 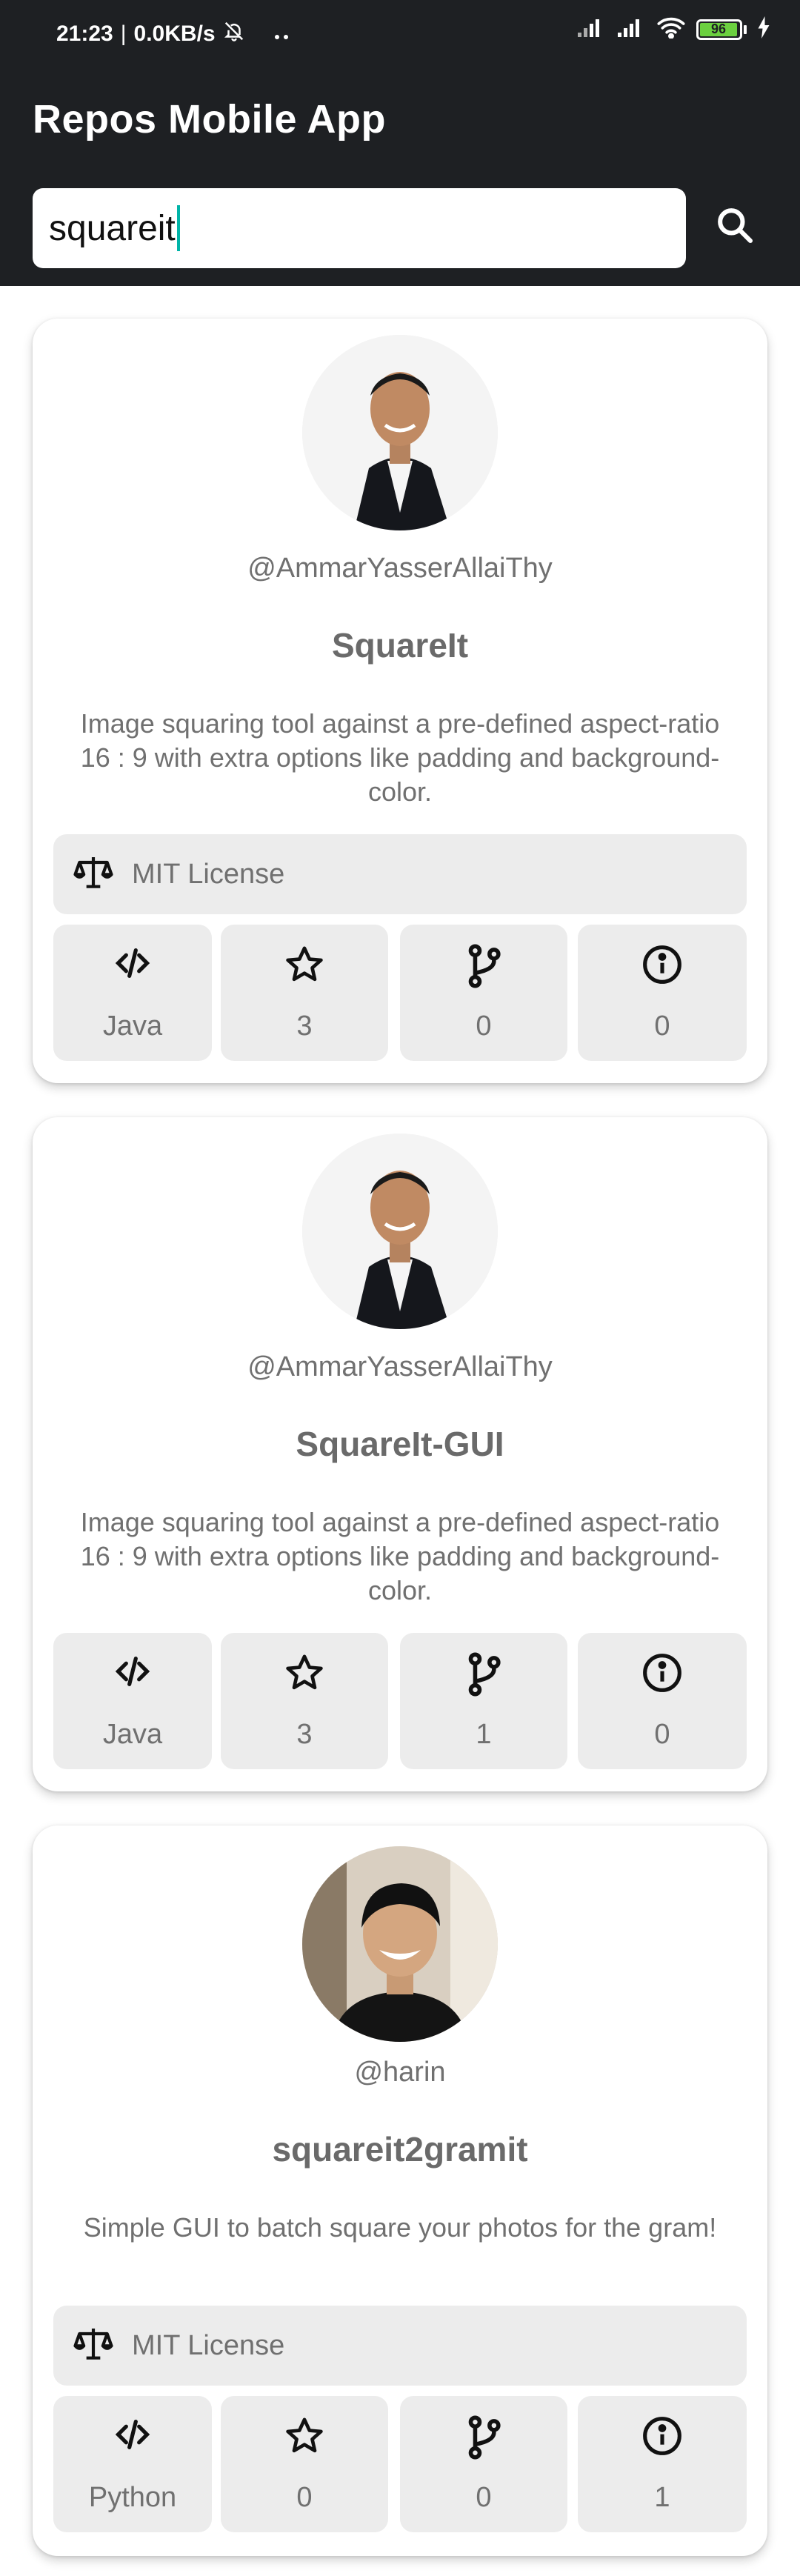 I want to click on status-left: 21:23 | 0.0KB/s, so click(x=173, y=34).